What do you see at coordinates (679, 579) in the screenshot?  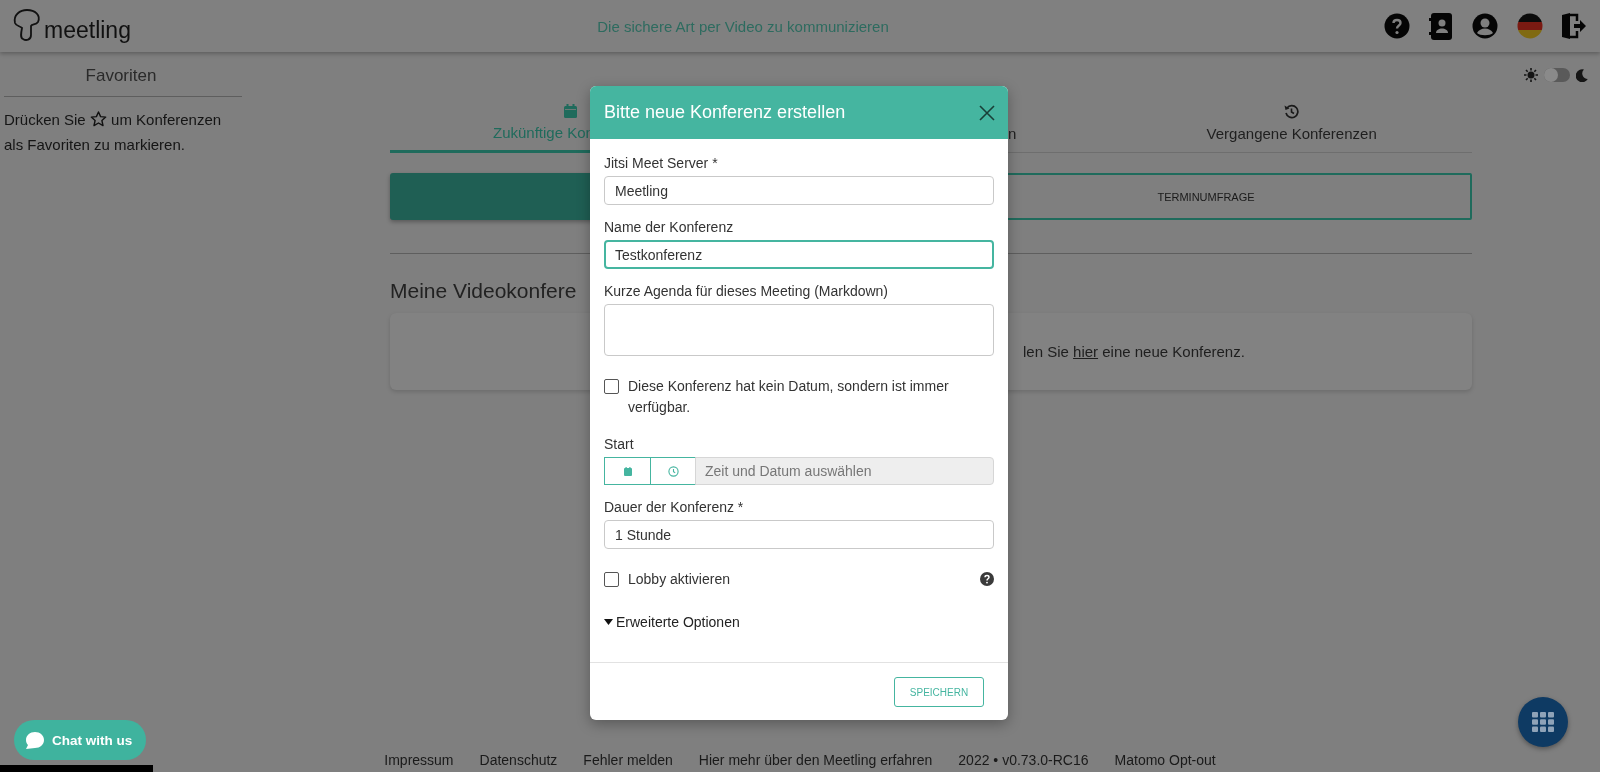 I see `checkbox-label: Lobby aktivieren` at bounding box center [679, 579].